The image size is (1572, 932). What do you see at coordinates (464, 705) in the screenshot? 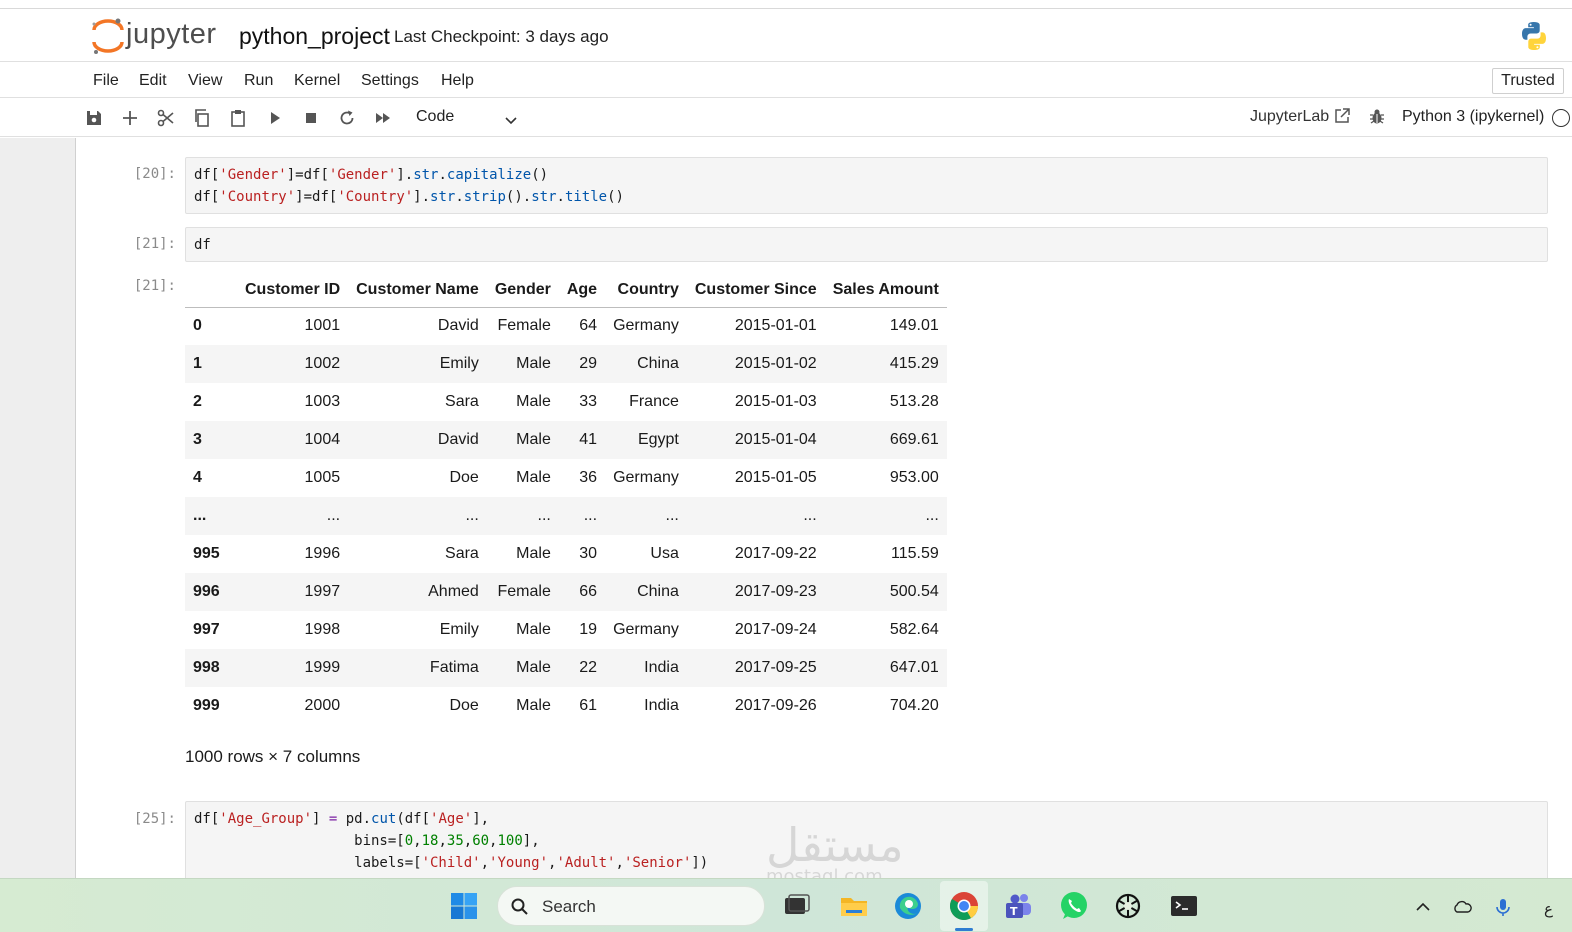
I see `table-cell: Doe` at bounding box center [464, 705].